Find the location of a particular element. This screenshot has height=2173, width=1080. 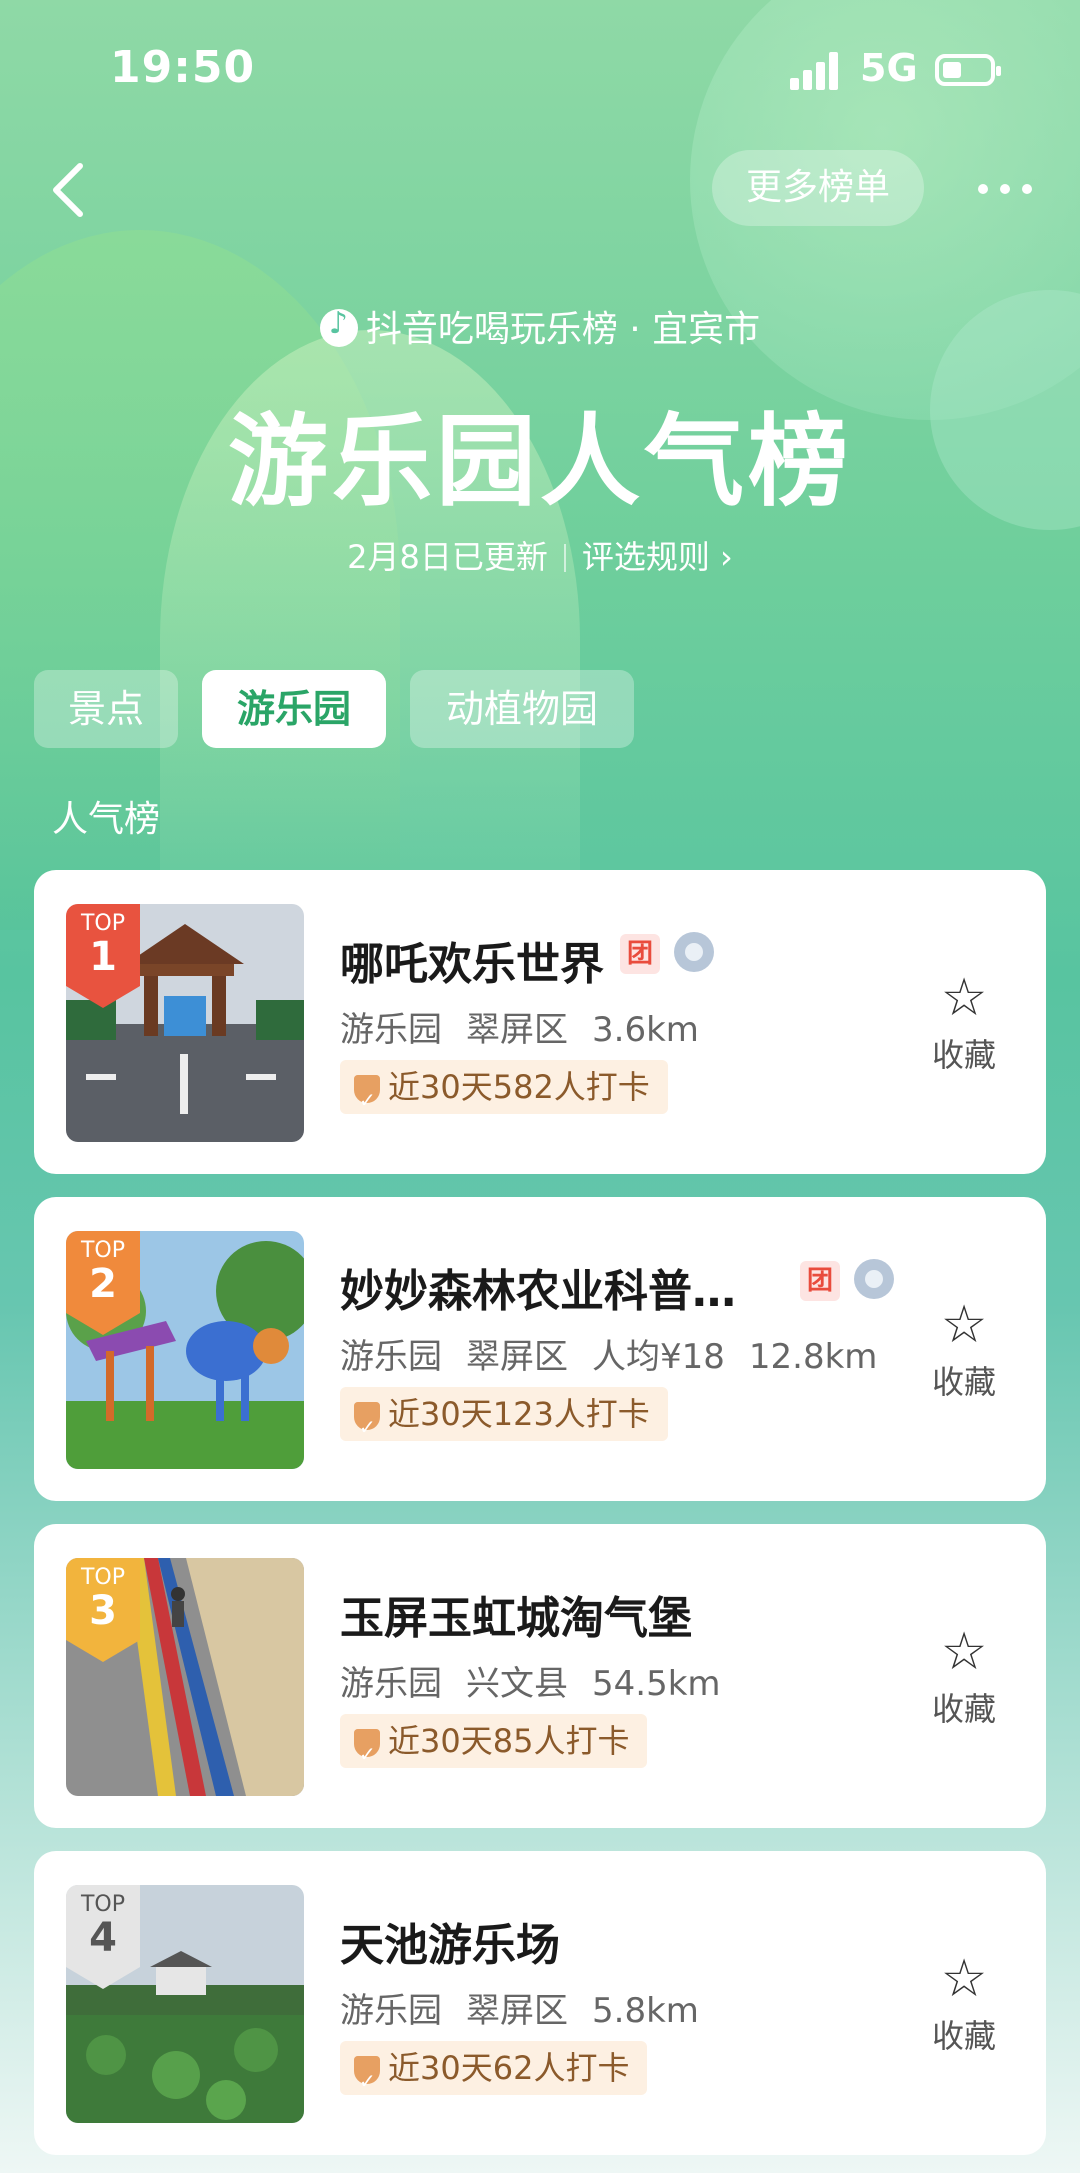

venue-thumbnail: TOP 2 is located at coordinates (185, 1350).